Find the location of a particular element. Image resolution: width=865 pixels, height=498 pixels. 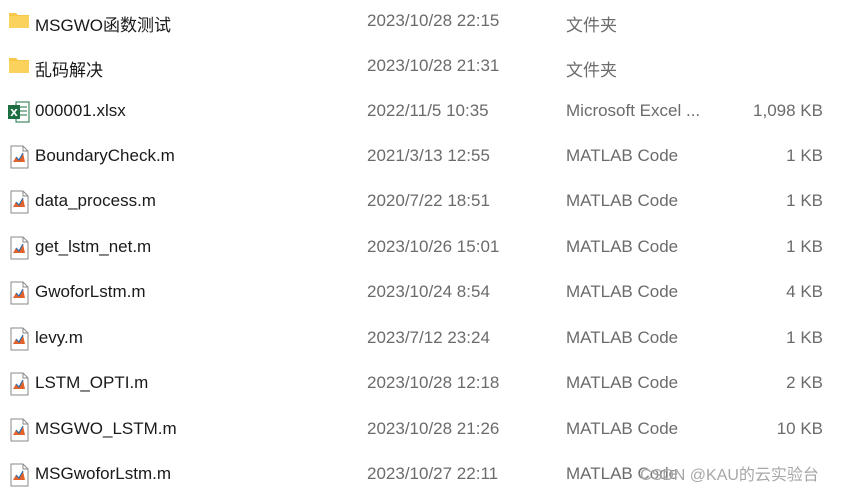

file-date-modified: 2023/10/28 21:26 is located at coordinates (433, 428).